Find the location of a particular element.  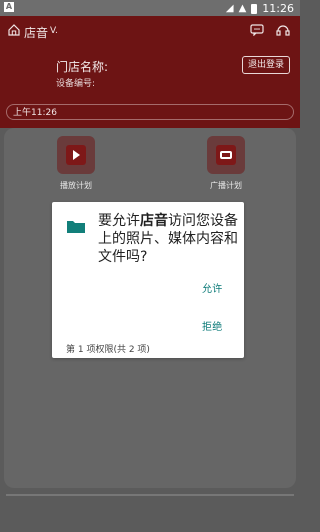

play-icon-box is located at coordinates (76, 155).